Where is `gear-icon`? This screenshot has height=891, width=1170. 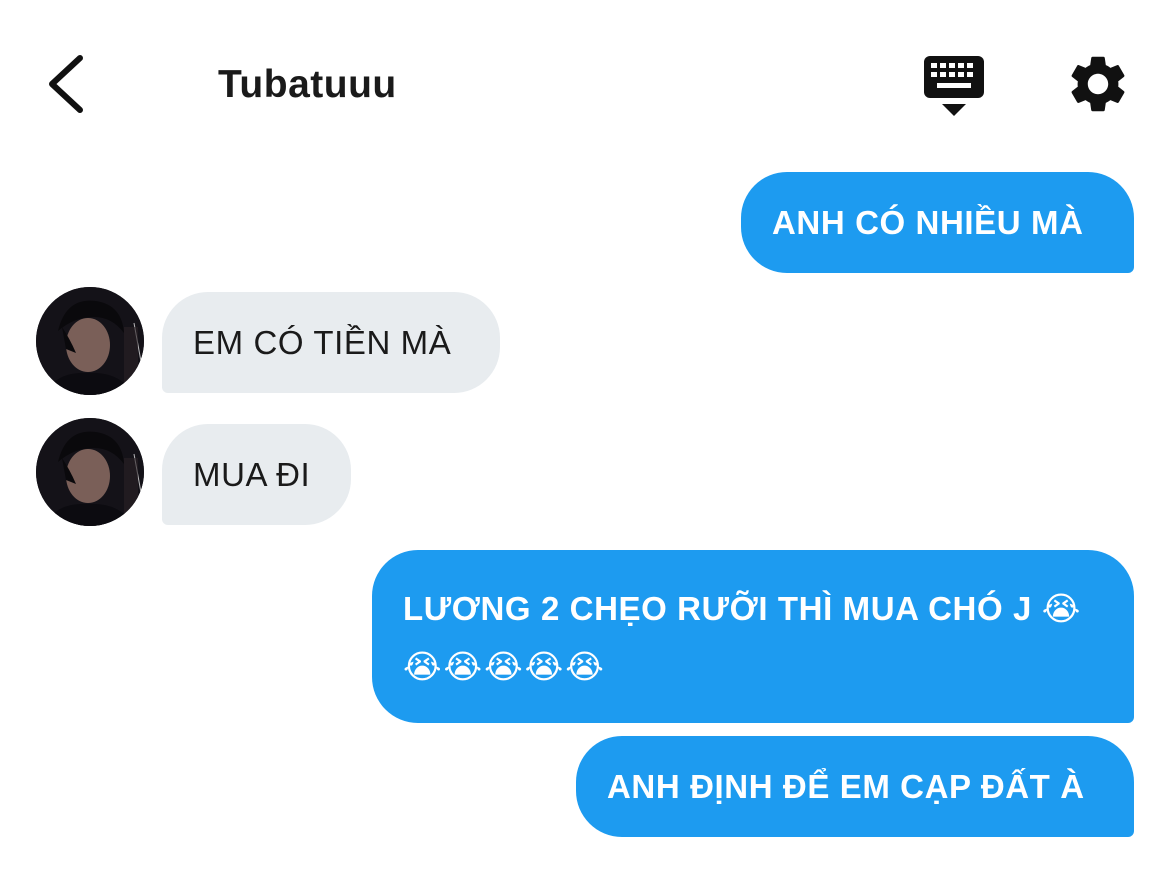 gear-icon is located at coordinates (1098, 84).